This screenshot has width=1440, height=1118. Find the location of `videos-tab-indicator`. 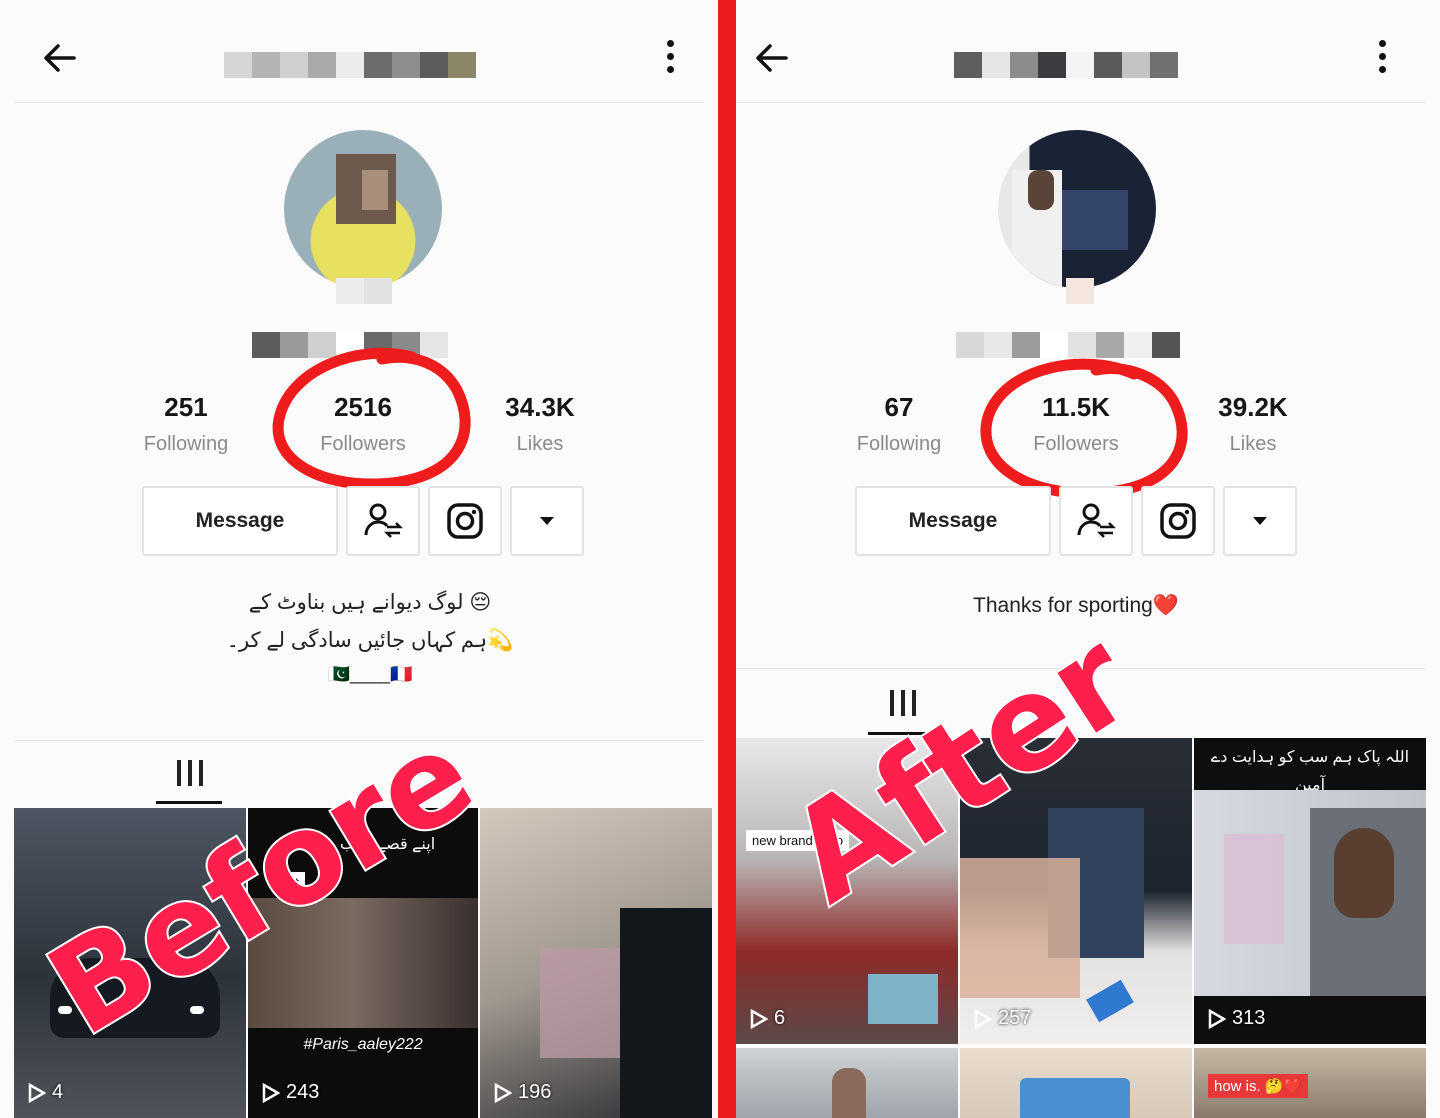

videos-tab-indicator is located at coordinates (189, 802).